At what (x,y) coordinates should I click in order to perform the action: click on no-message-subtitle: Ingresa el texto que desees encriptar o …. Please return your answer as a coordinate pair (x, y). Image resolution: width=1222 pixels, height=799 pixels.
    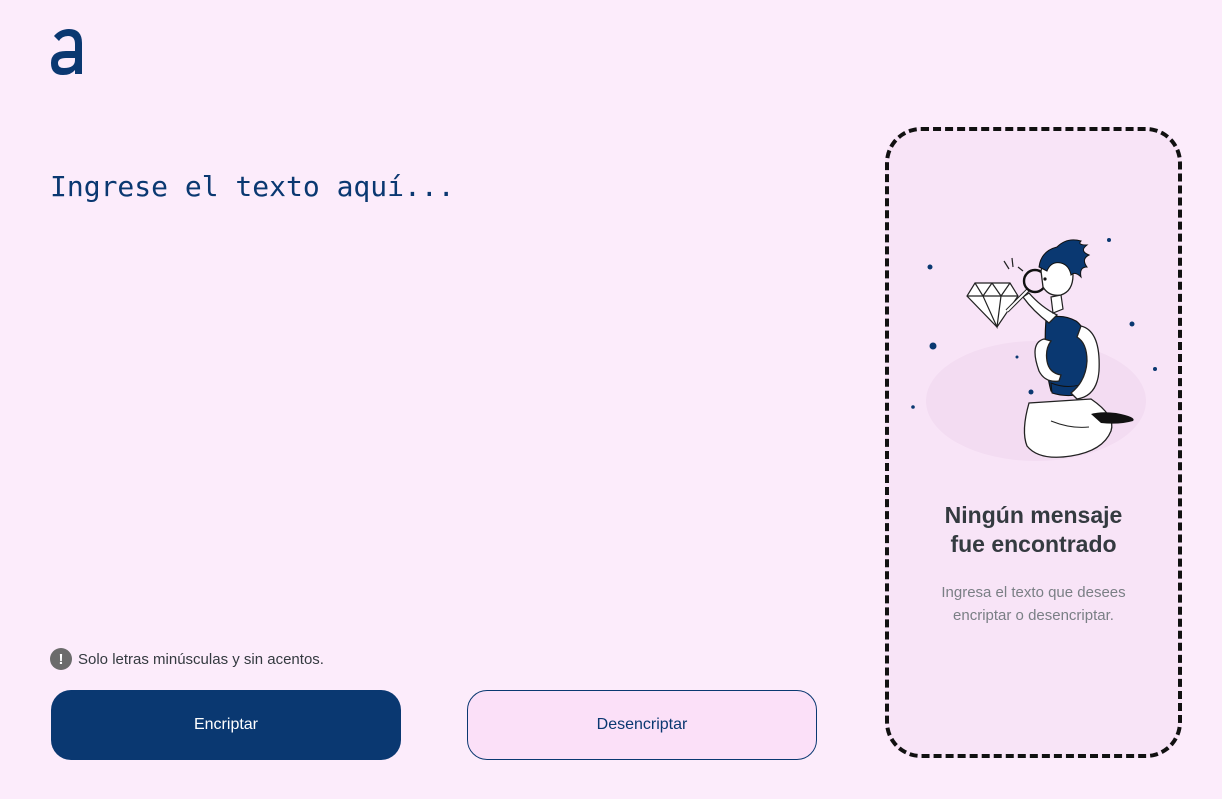
    Looking at the image, I should click on (1033, 604).